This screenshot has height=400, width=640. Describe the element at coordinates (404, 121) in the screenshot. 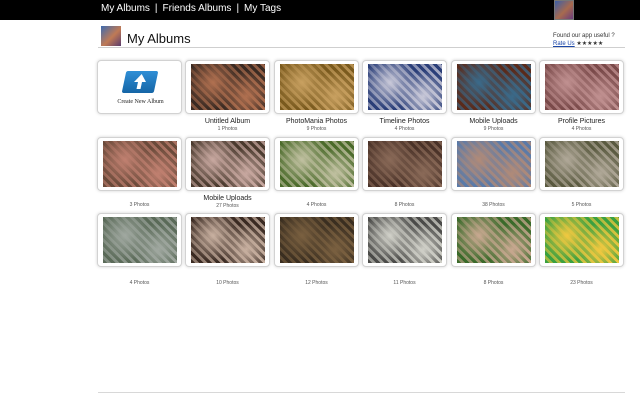

I see `album-name: Timeline Photos` at that location.